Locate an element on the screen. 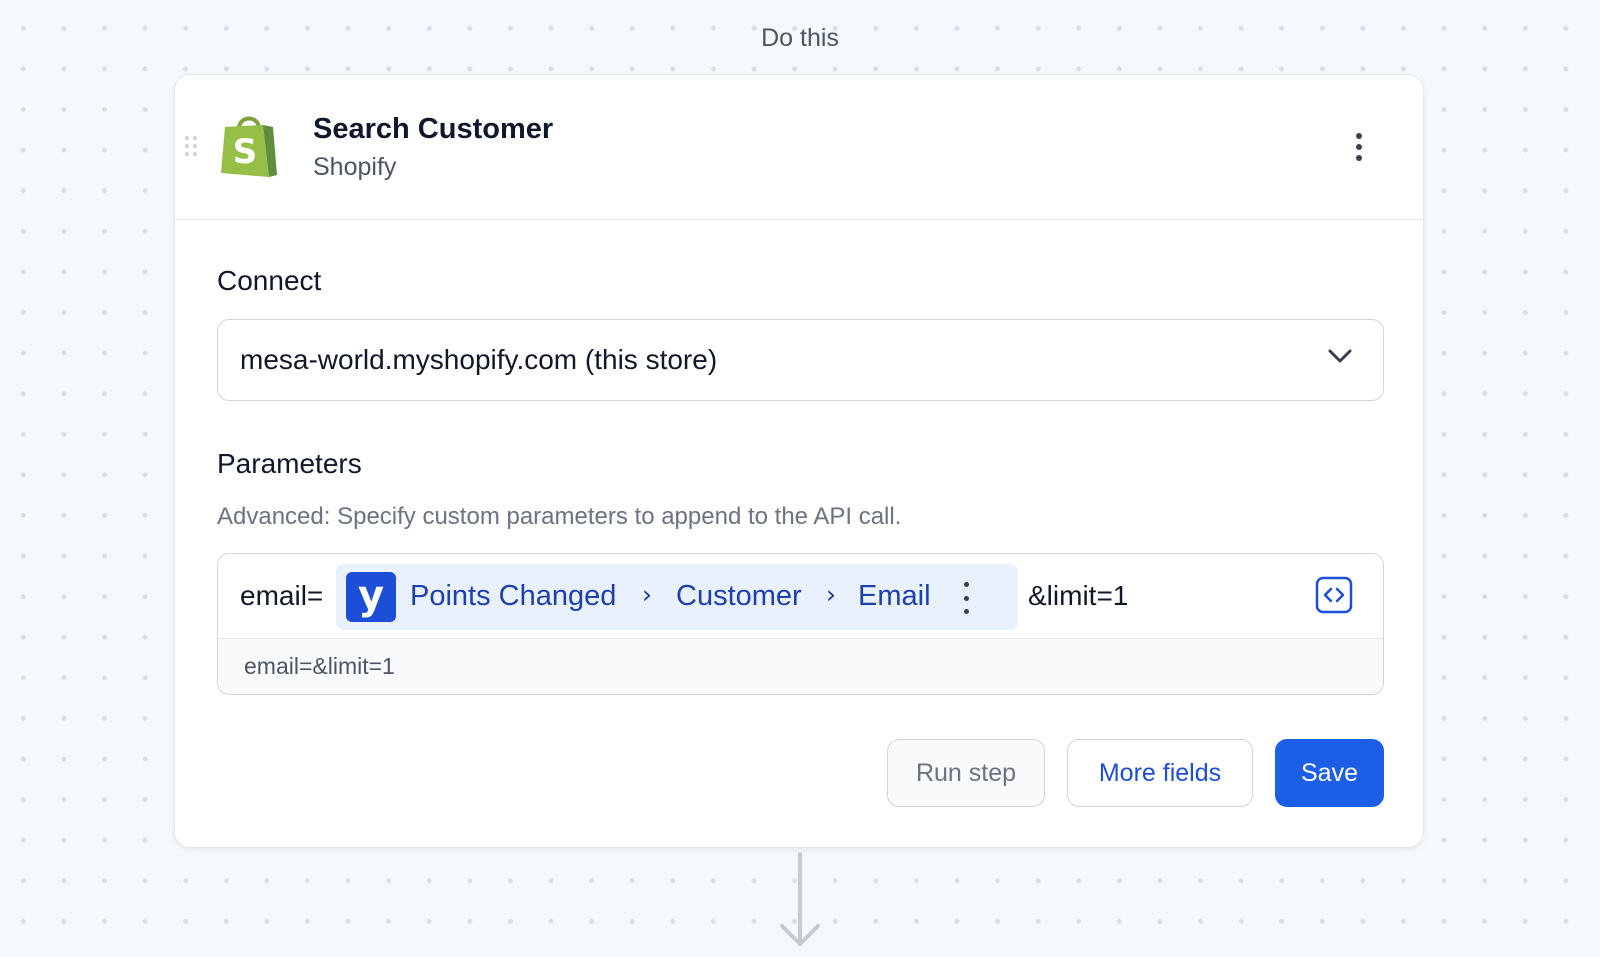  step-app-name: Shopify is located at coordinates (355, 167).